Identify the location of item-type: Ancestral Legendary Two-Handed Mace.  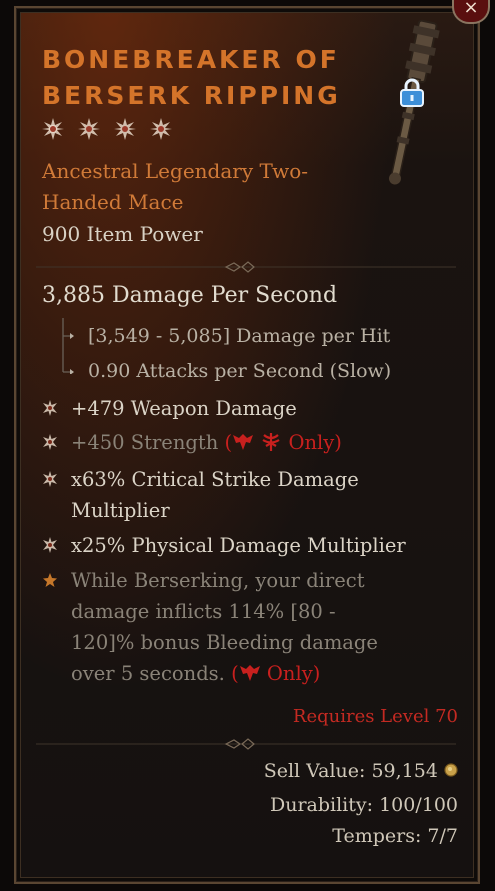
(175, 186).